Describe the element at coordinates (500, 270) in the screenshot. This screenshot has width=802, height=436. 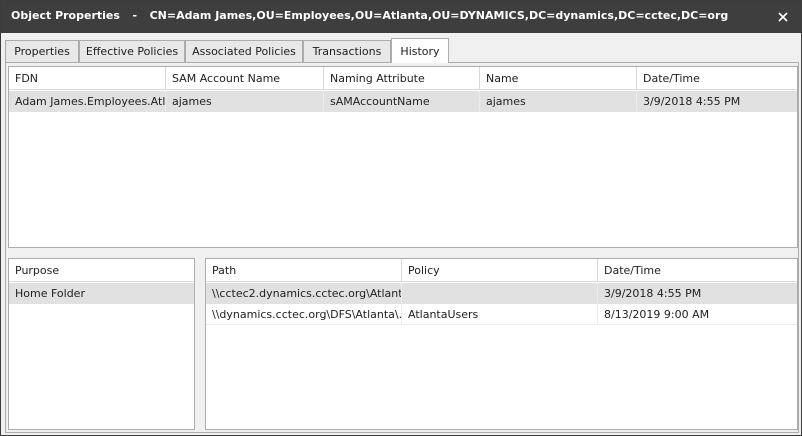
I see `column-header-policy: Policy` at that location.